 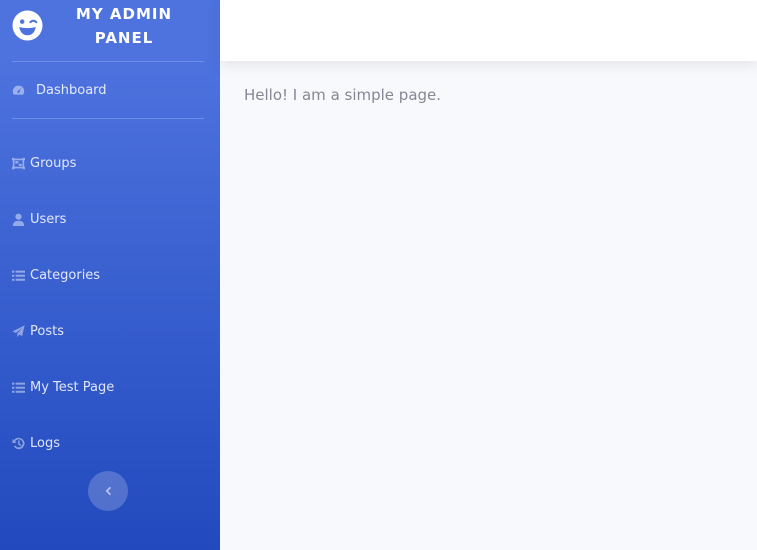 I want to click on sidebar-brand: MY ADMIN PANEL, so click(x=110, y=30).